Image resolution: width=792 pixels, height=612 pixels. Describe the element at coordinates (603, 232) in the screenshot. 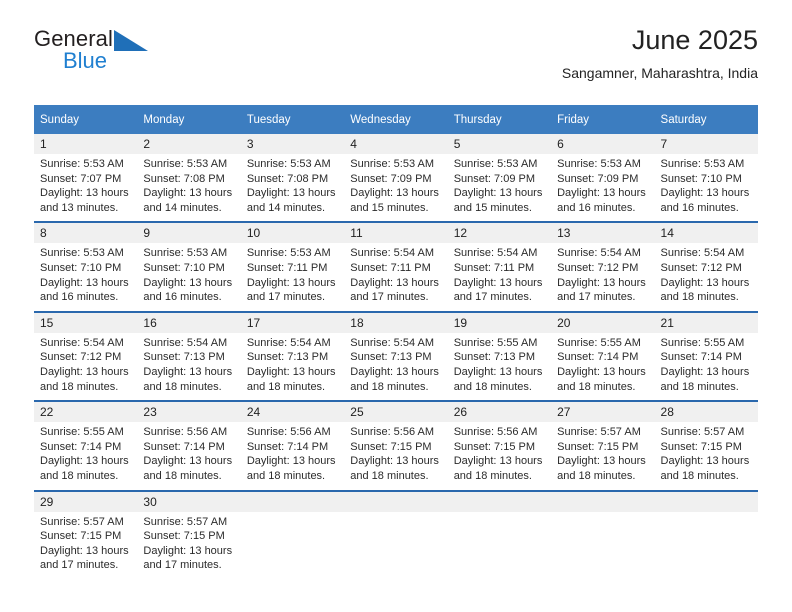

I see `day-number: 13` at that location.